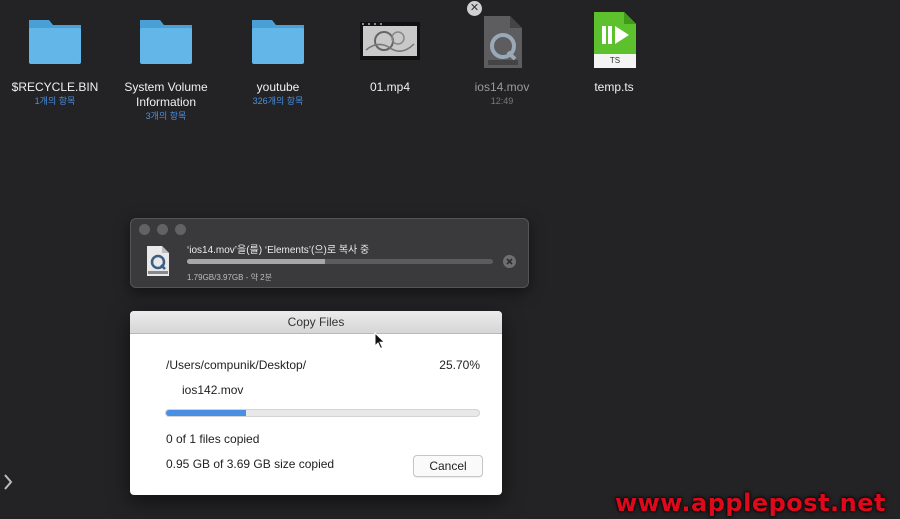 This screenshot has width=900, height=519. What do you see at coordinates (213, 439) in the screenshot?
I see `files-copied-count: 0 of 1 files copied` at bounding box center [213, 439].